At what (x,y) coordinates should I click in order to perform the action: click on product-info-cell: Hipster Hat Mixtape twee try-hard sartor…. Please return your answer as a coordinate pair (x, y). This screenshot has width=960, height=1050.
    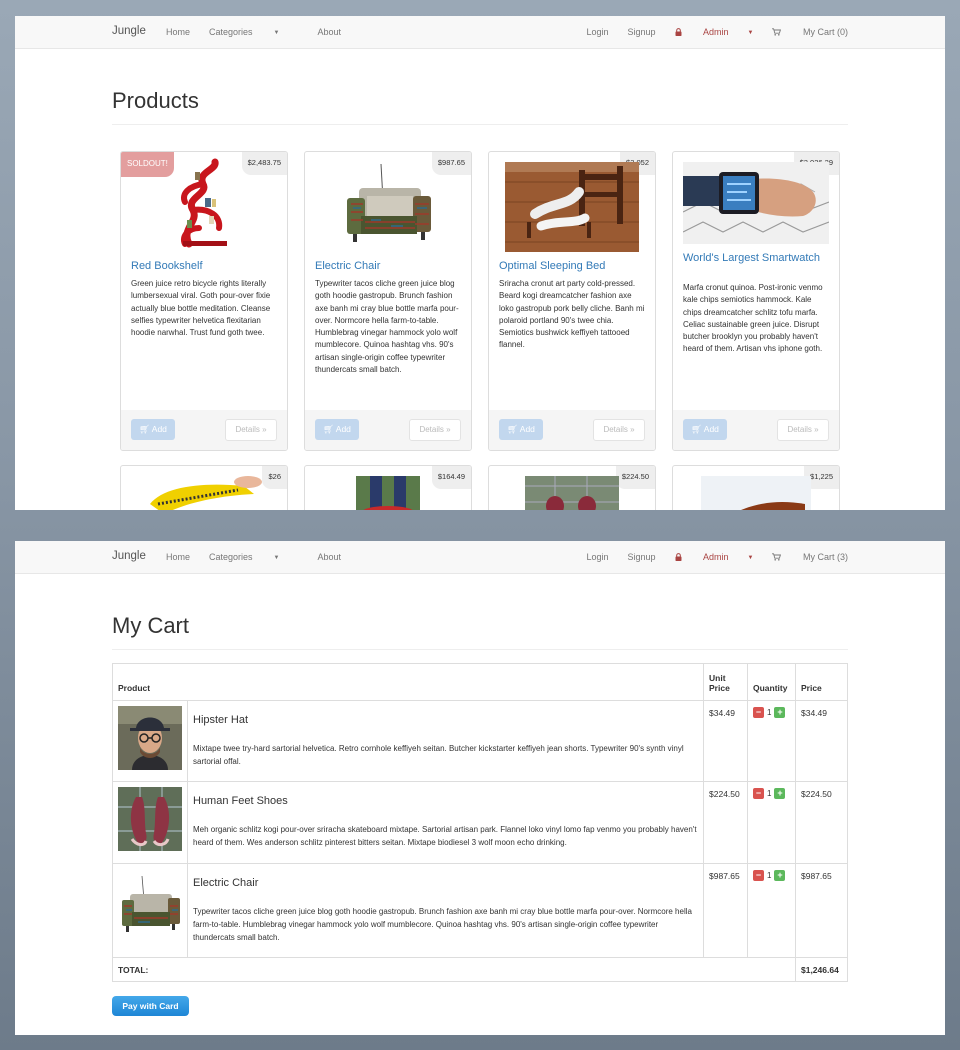
    Looking at the image, I should click on (445, 741).